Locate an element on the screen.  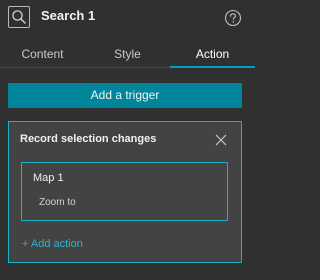
tab-action: Action is located at coordinates (212, 54).